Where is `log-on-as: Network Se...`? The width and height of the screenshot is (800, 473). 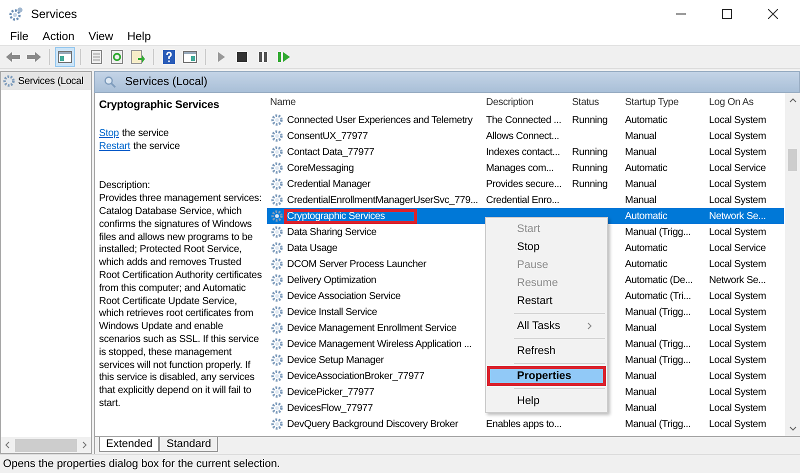 log-on-as: Network Se... is located at coordinates (737, 280).